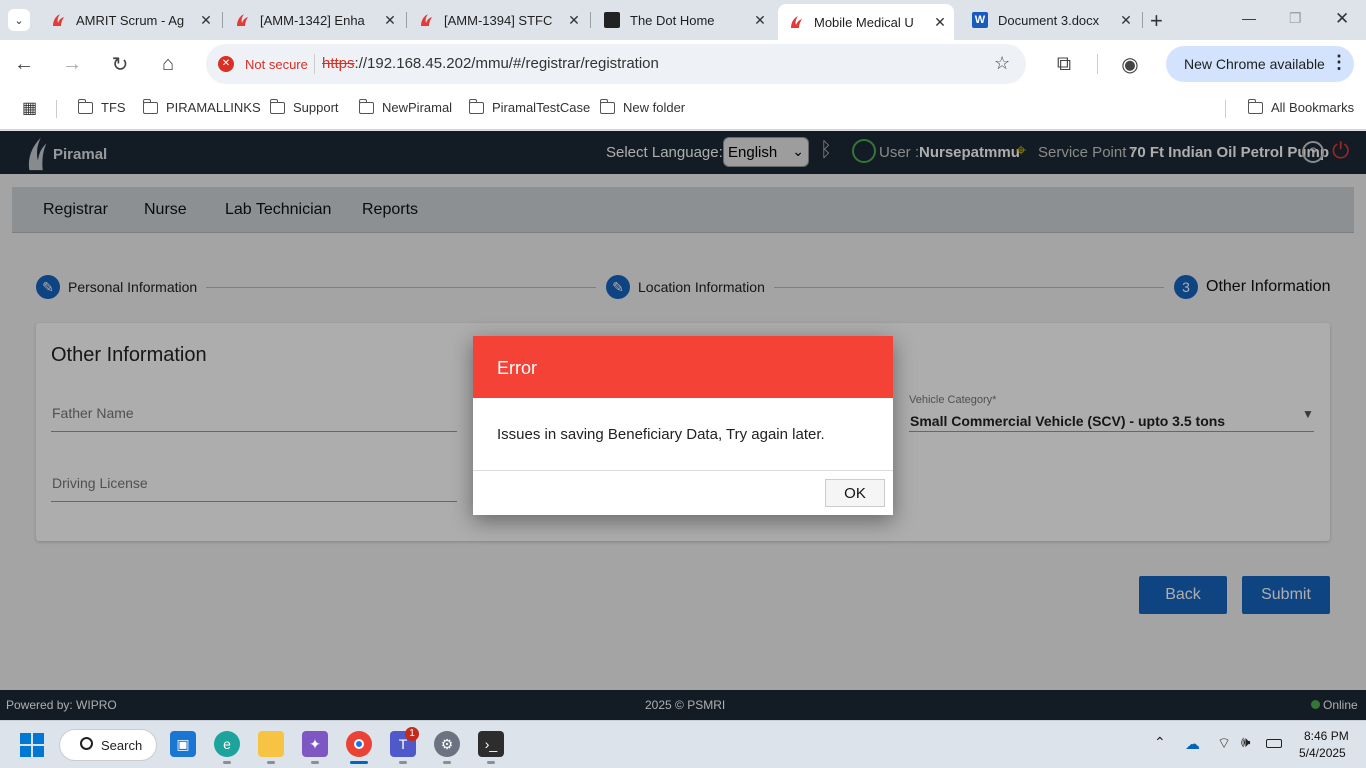 This screenshot has width=1366, height=768. I want to click on volume-icon: 🕪, so click(1245, 742).